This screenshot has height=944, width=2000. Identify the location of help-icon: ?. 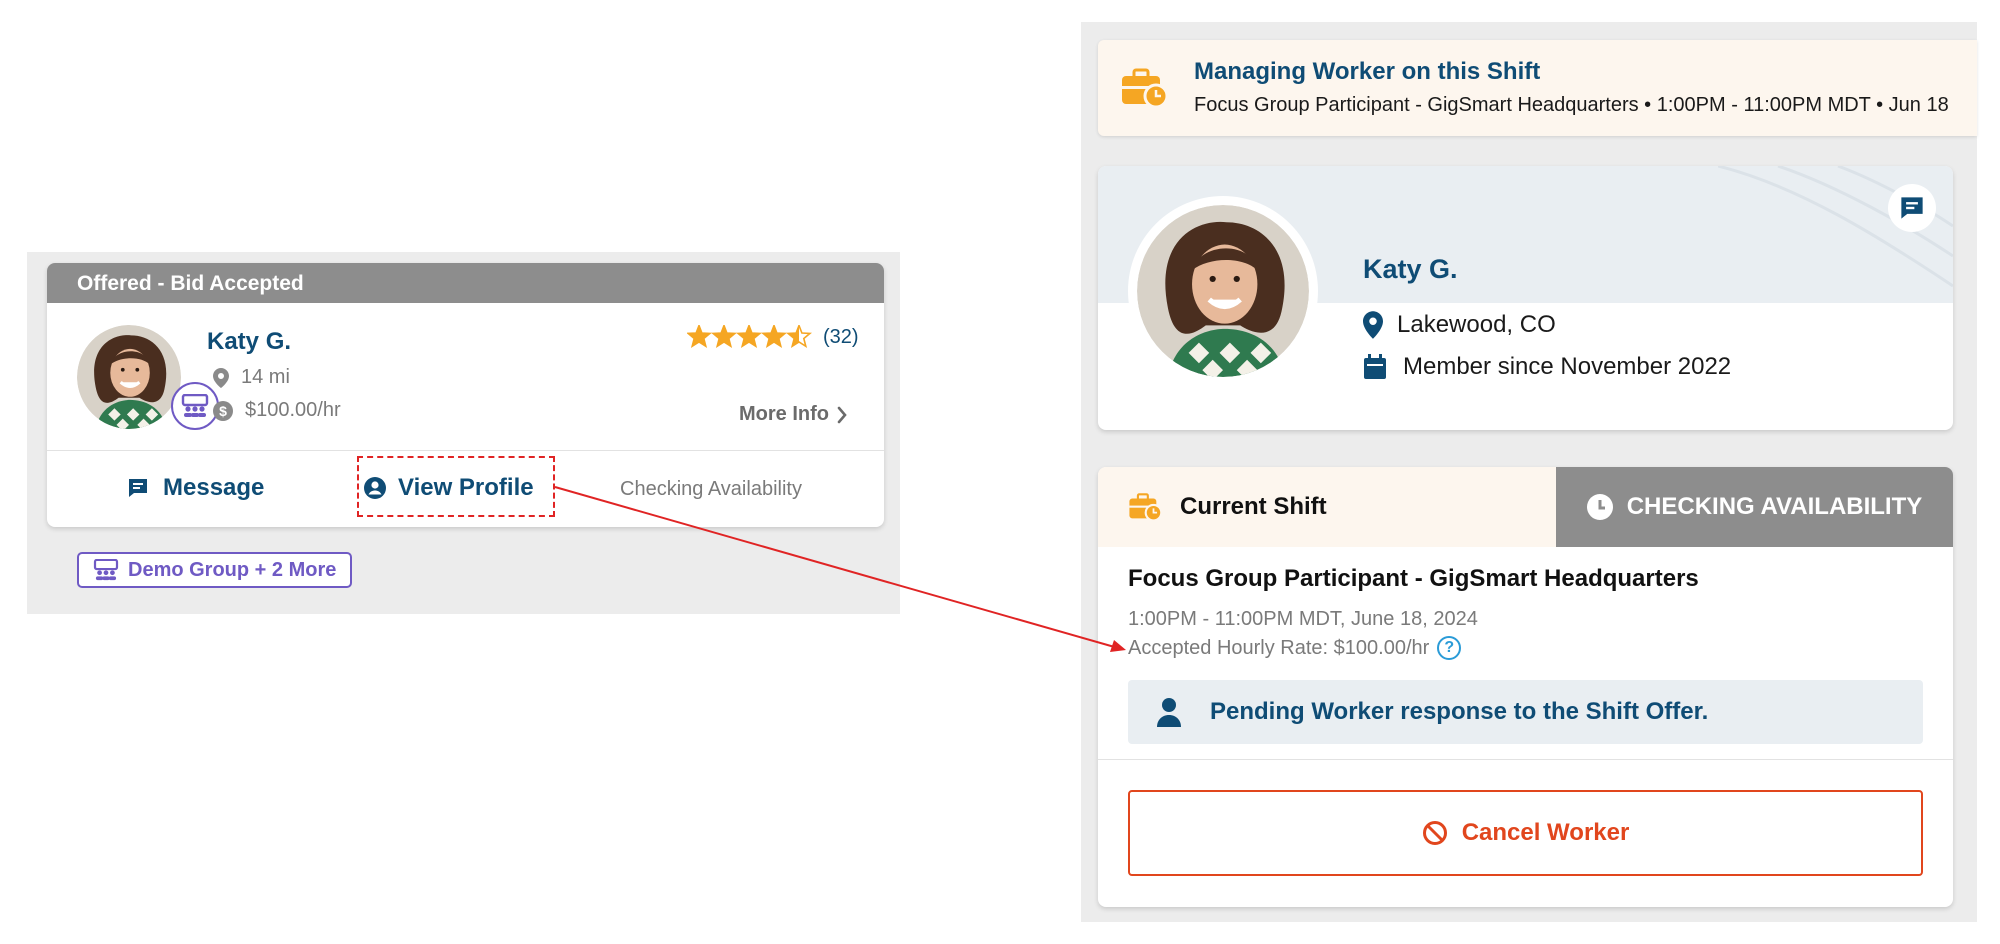
(1449, 648).